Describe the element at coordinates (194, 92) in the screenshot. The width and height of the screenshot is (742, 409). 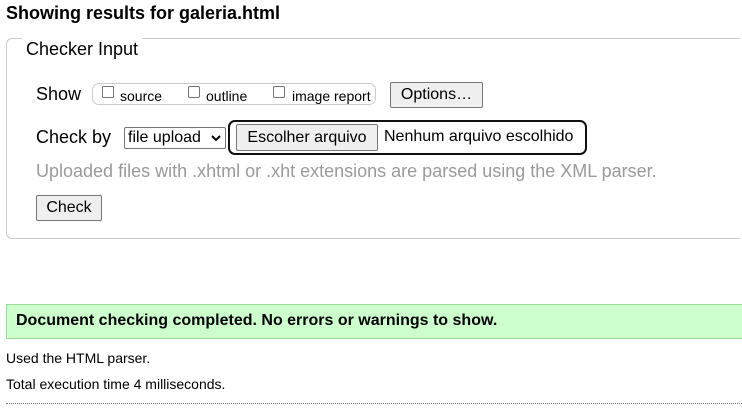
I see `outline-checkbox` at that location.